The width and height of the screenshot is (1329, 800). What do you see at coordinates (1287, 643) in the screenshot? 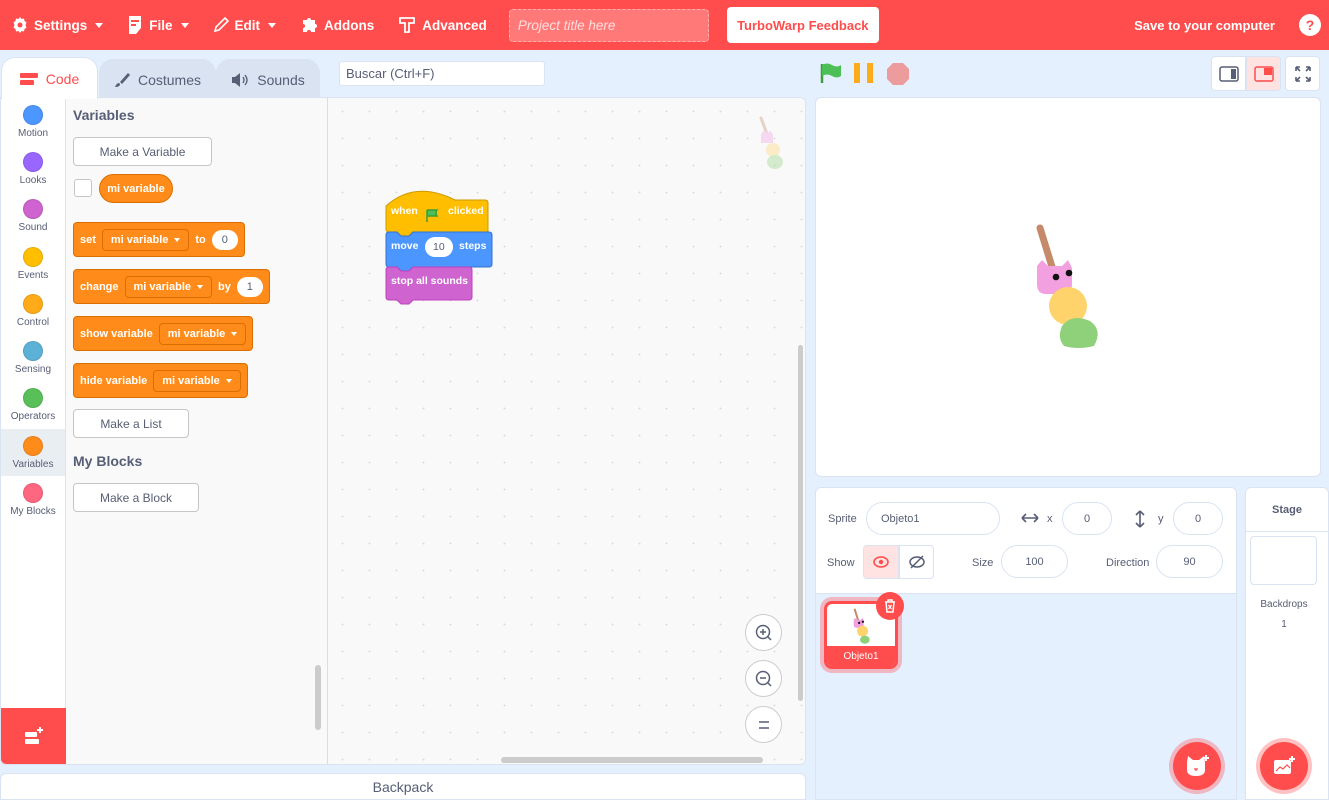
I see `stage-selector: Stage Backdrops 1` at bounding box center [1287, 643].